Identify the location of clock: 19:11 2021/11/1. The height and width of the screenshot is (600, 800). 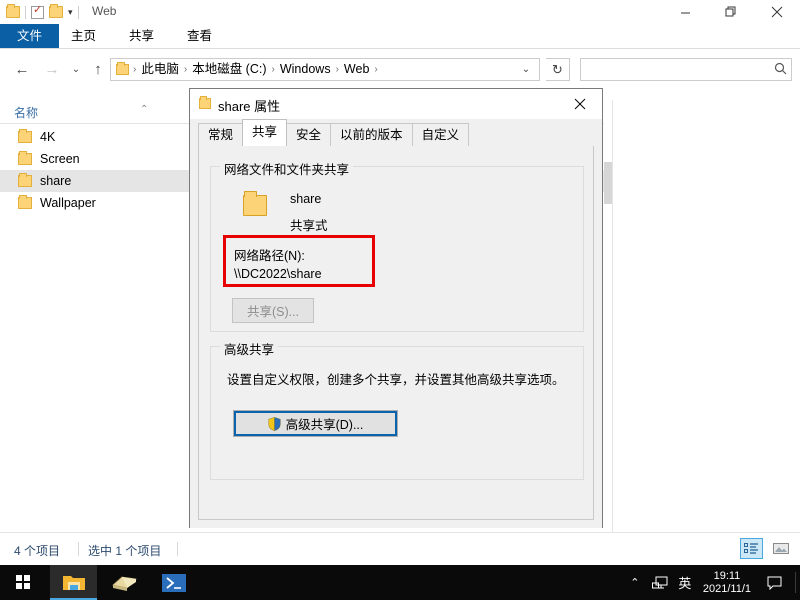
(727, 583).